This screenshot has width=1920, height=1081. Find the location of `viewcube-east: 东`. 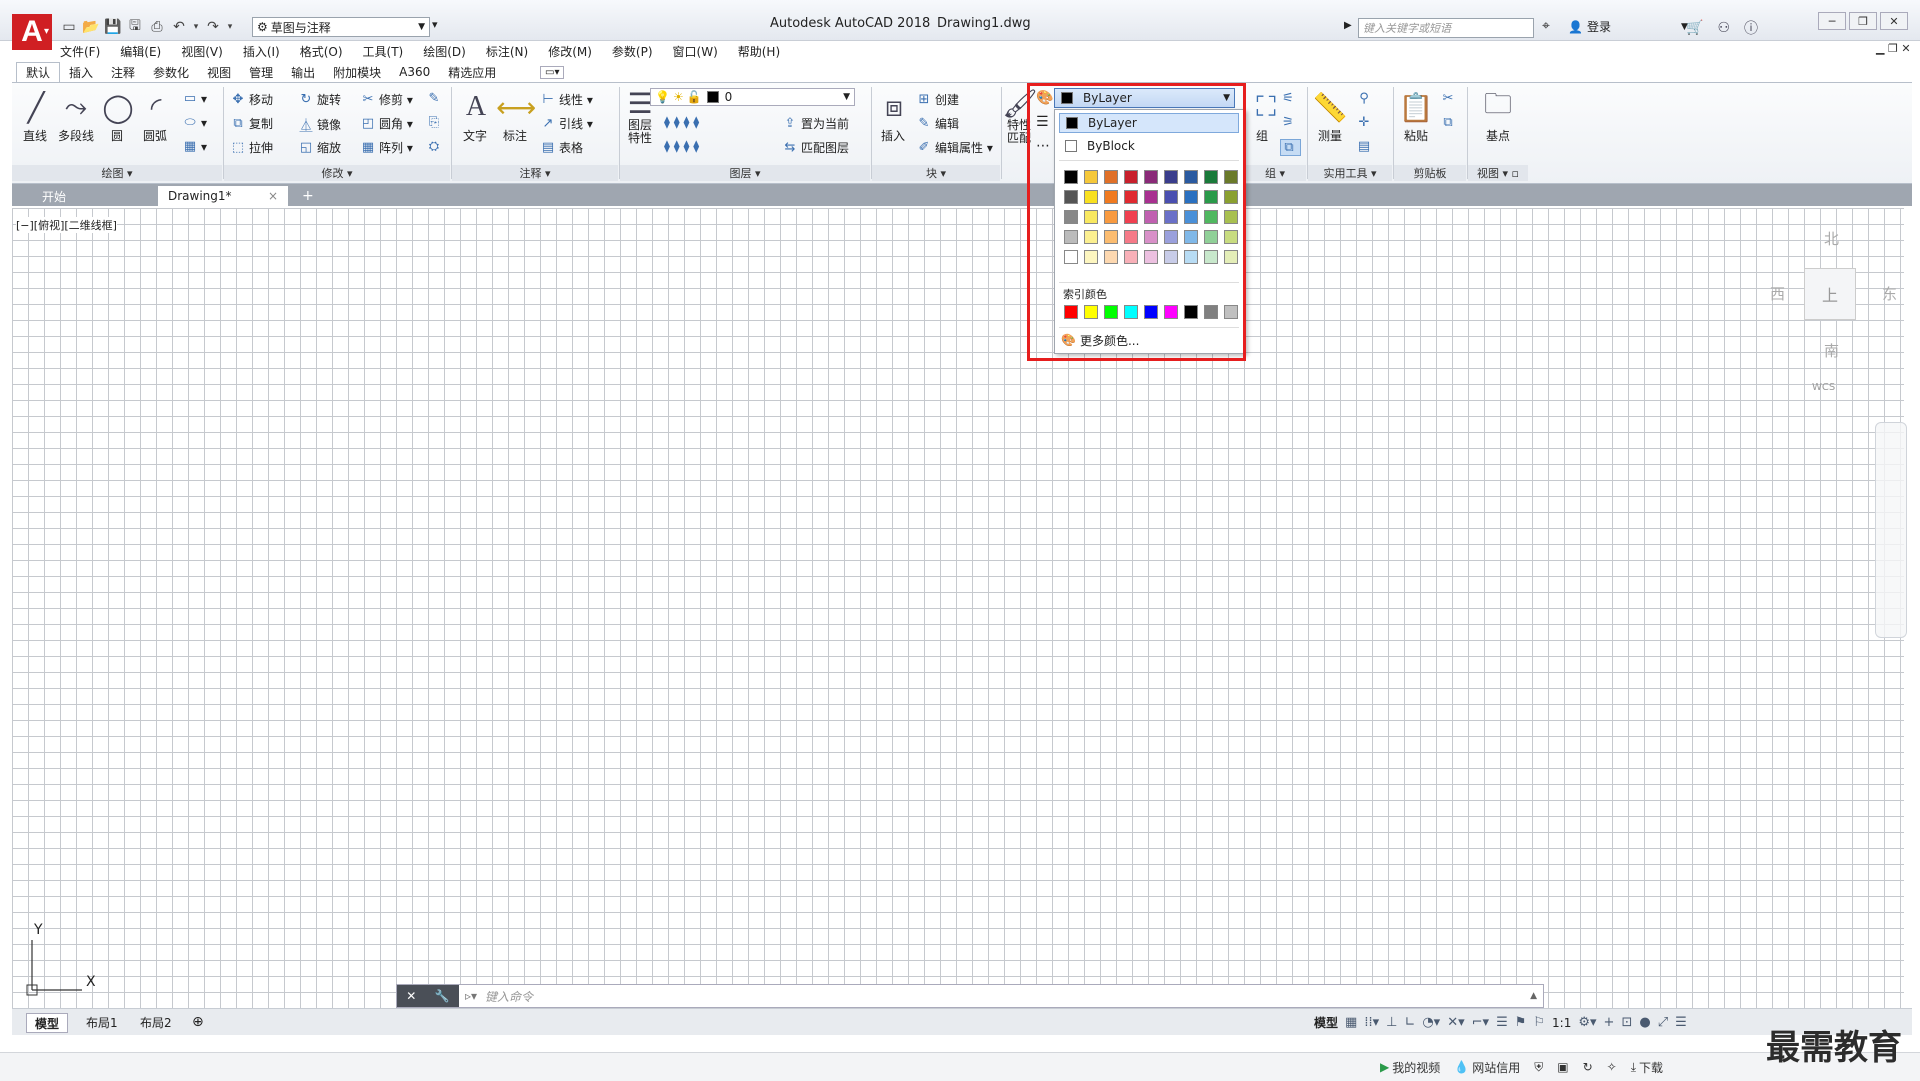

viewcube-east: 东 is located at coordinates (1889, 293).